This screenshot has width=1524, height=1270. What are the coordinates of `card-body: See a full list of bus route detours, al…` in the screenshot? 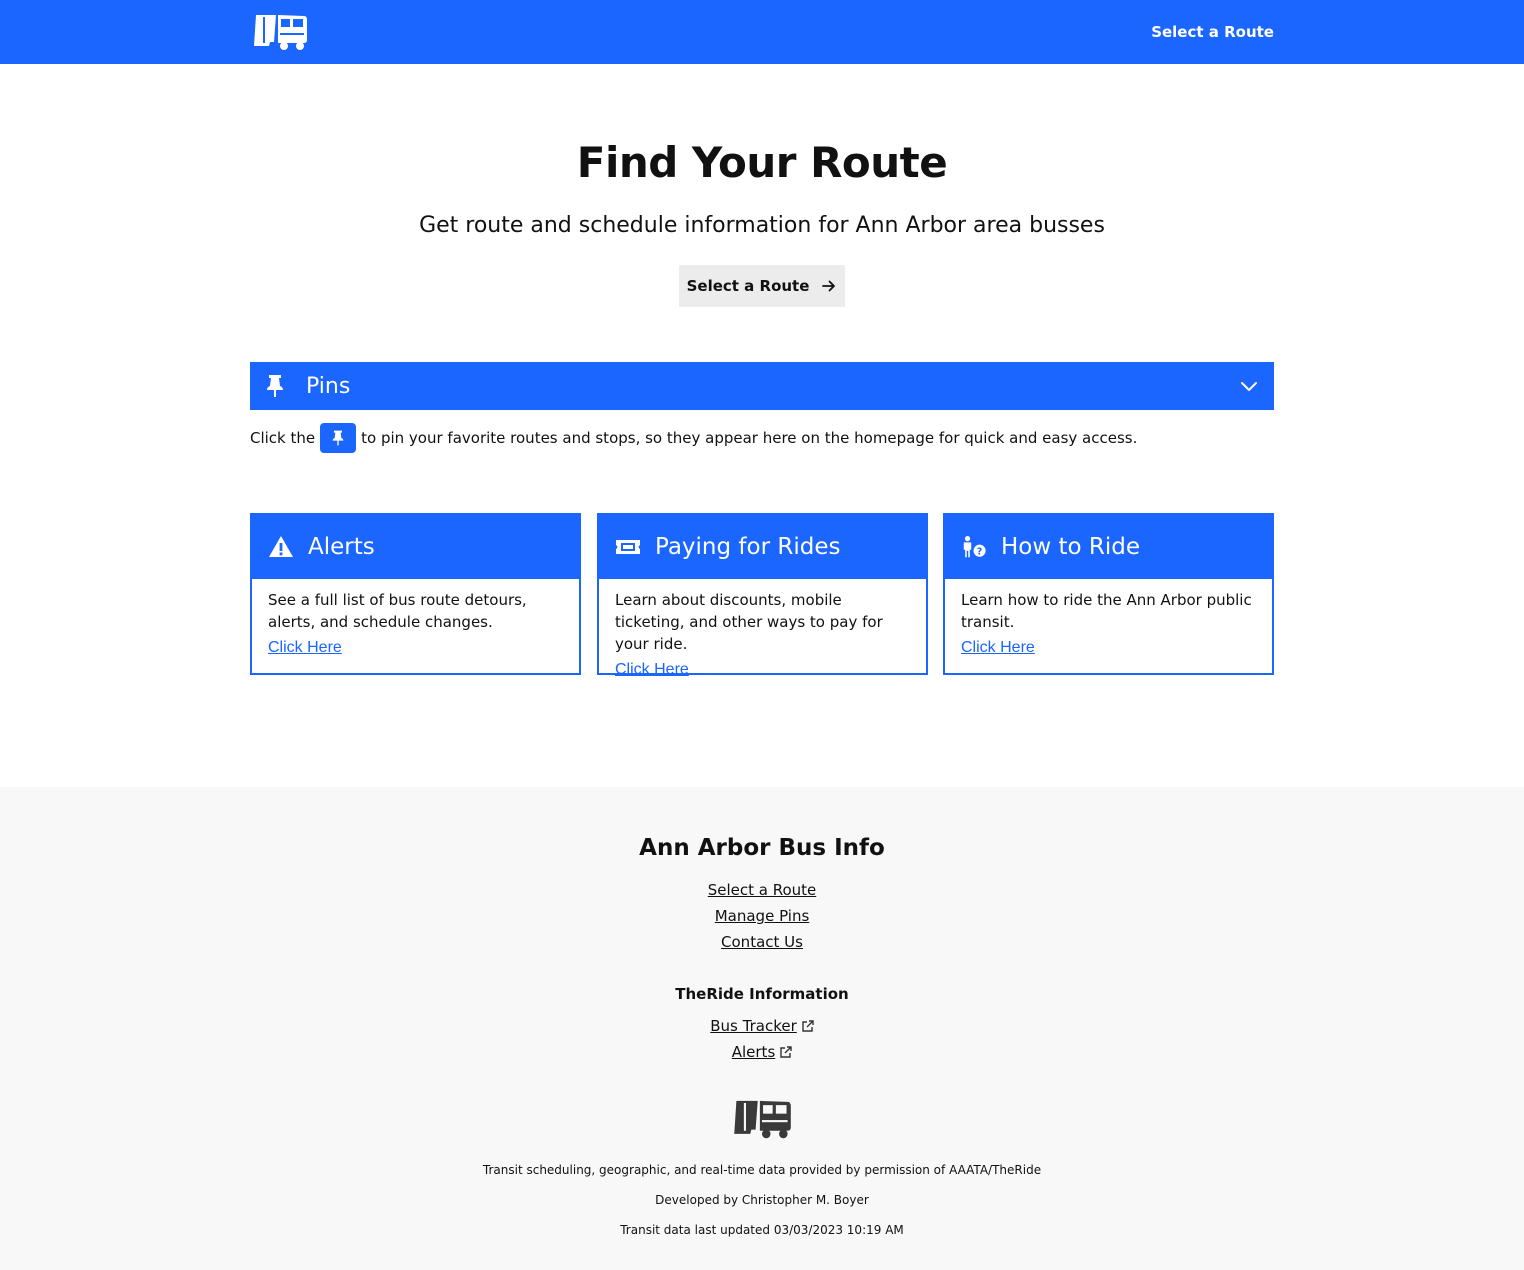 It's located at (415, 623).